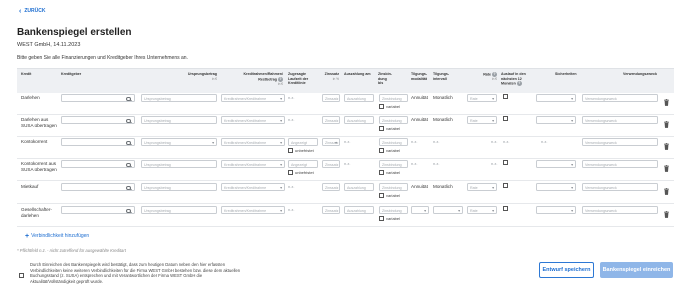 This screenshot has width=688, height=297. Describe the element at coordinates (448, 210) in the screenshot. I see `tilgungsintervall-select` at that location.